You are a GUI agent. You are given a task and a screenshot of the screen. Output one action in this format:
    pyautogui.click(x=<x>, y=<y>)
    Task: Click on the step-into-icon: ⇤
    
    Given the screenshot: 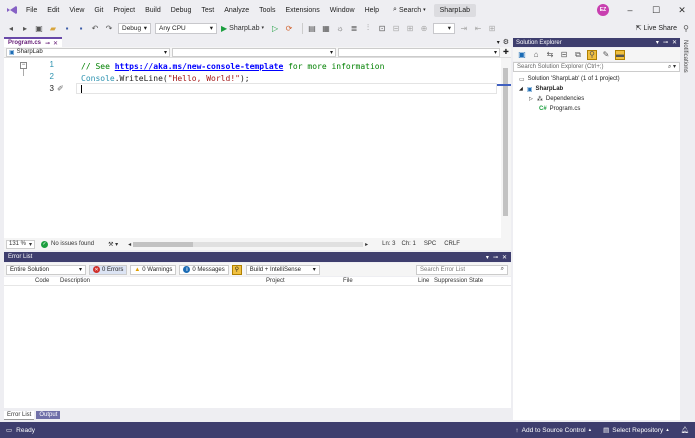 What is the action you would take?
    pyautogui.click(x=478, y=28)
    